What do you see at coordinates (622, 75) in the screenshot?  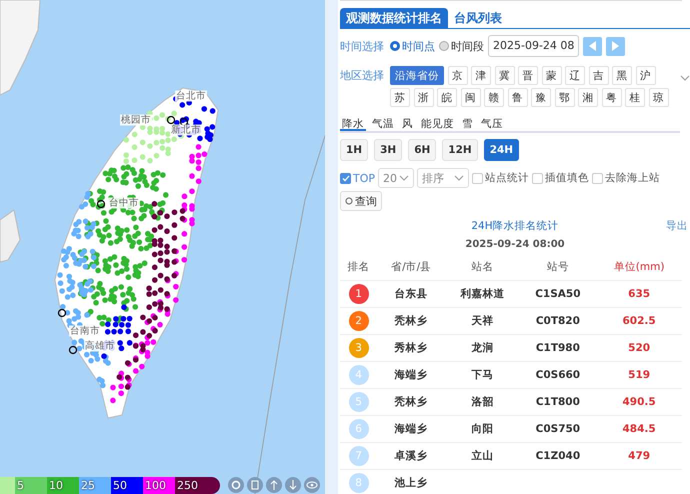 I see `region-chip: 黑` at bounding box center [622, 75].